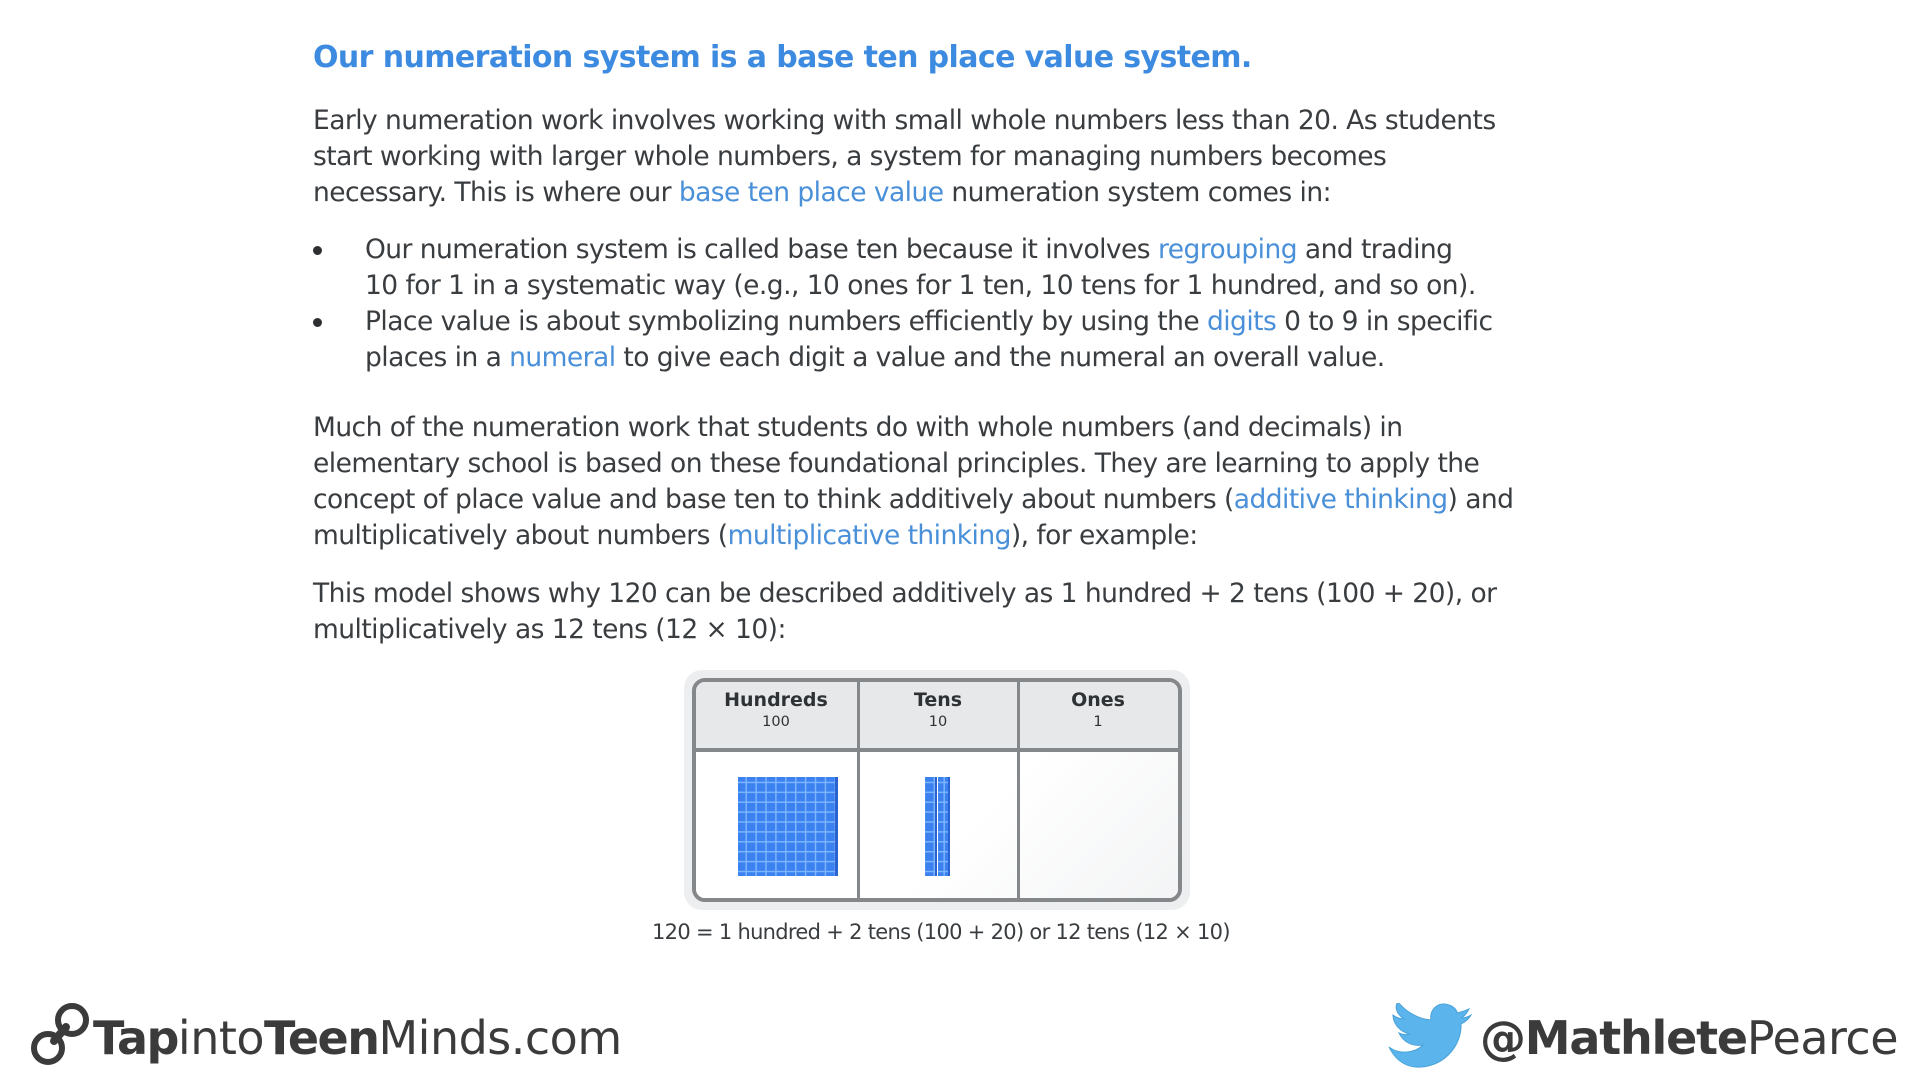  What do you see at coordinates (1341, 499) in the screenshot?
I see `glossary-link: additive thinking` at bounding box center [1341, 499].